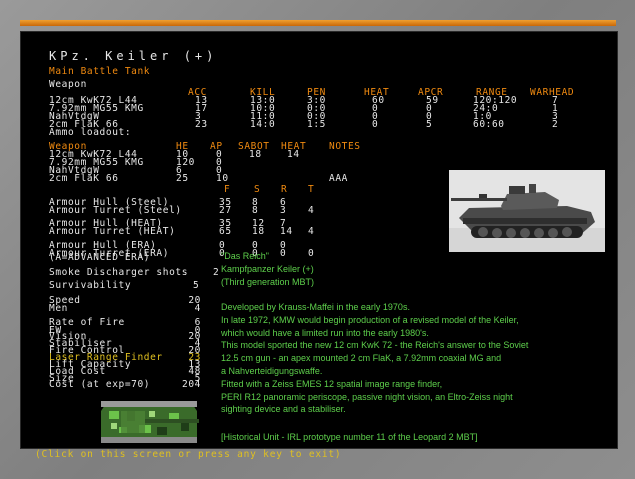  Describe the element at coordinates (182, 178) in the screenshot. I see `ammo-row-he: 25` at that location.